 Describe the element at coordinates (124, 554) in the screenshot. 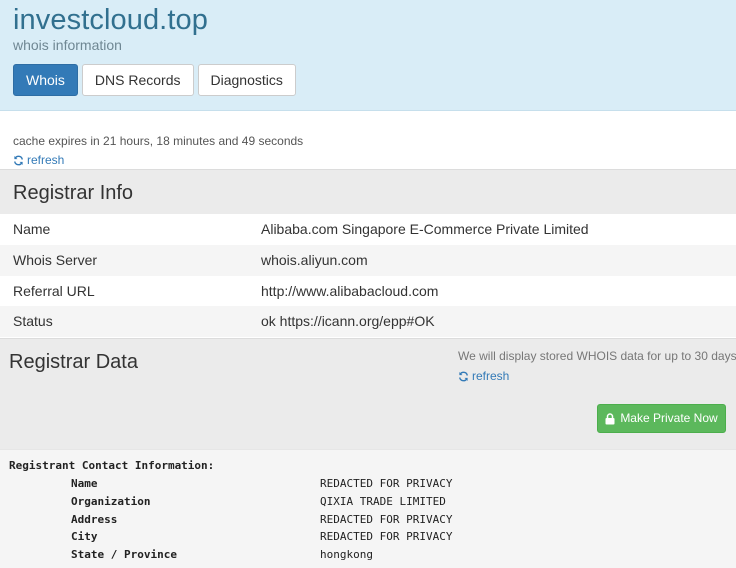

I see `raw-key: State / Province` at that location.